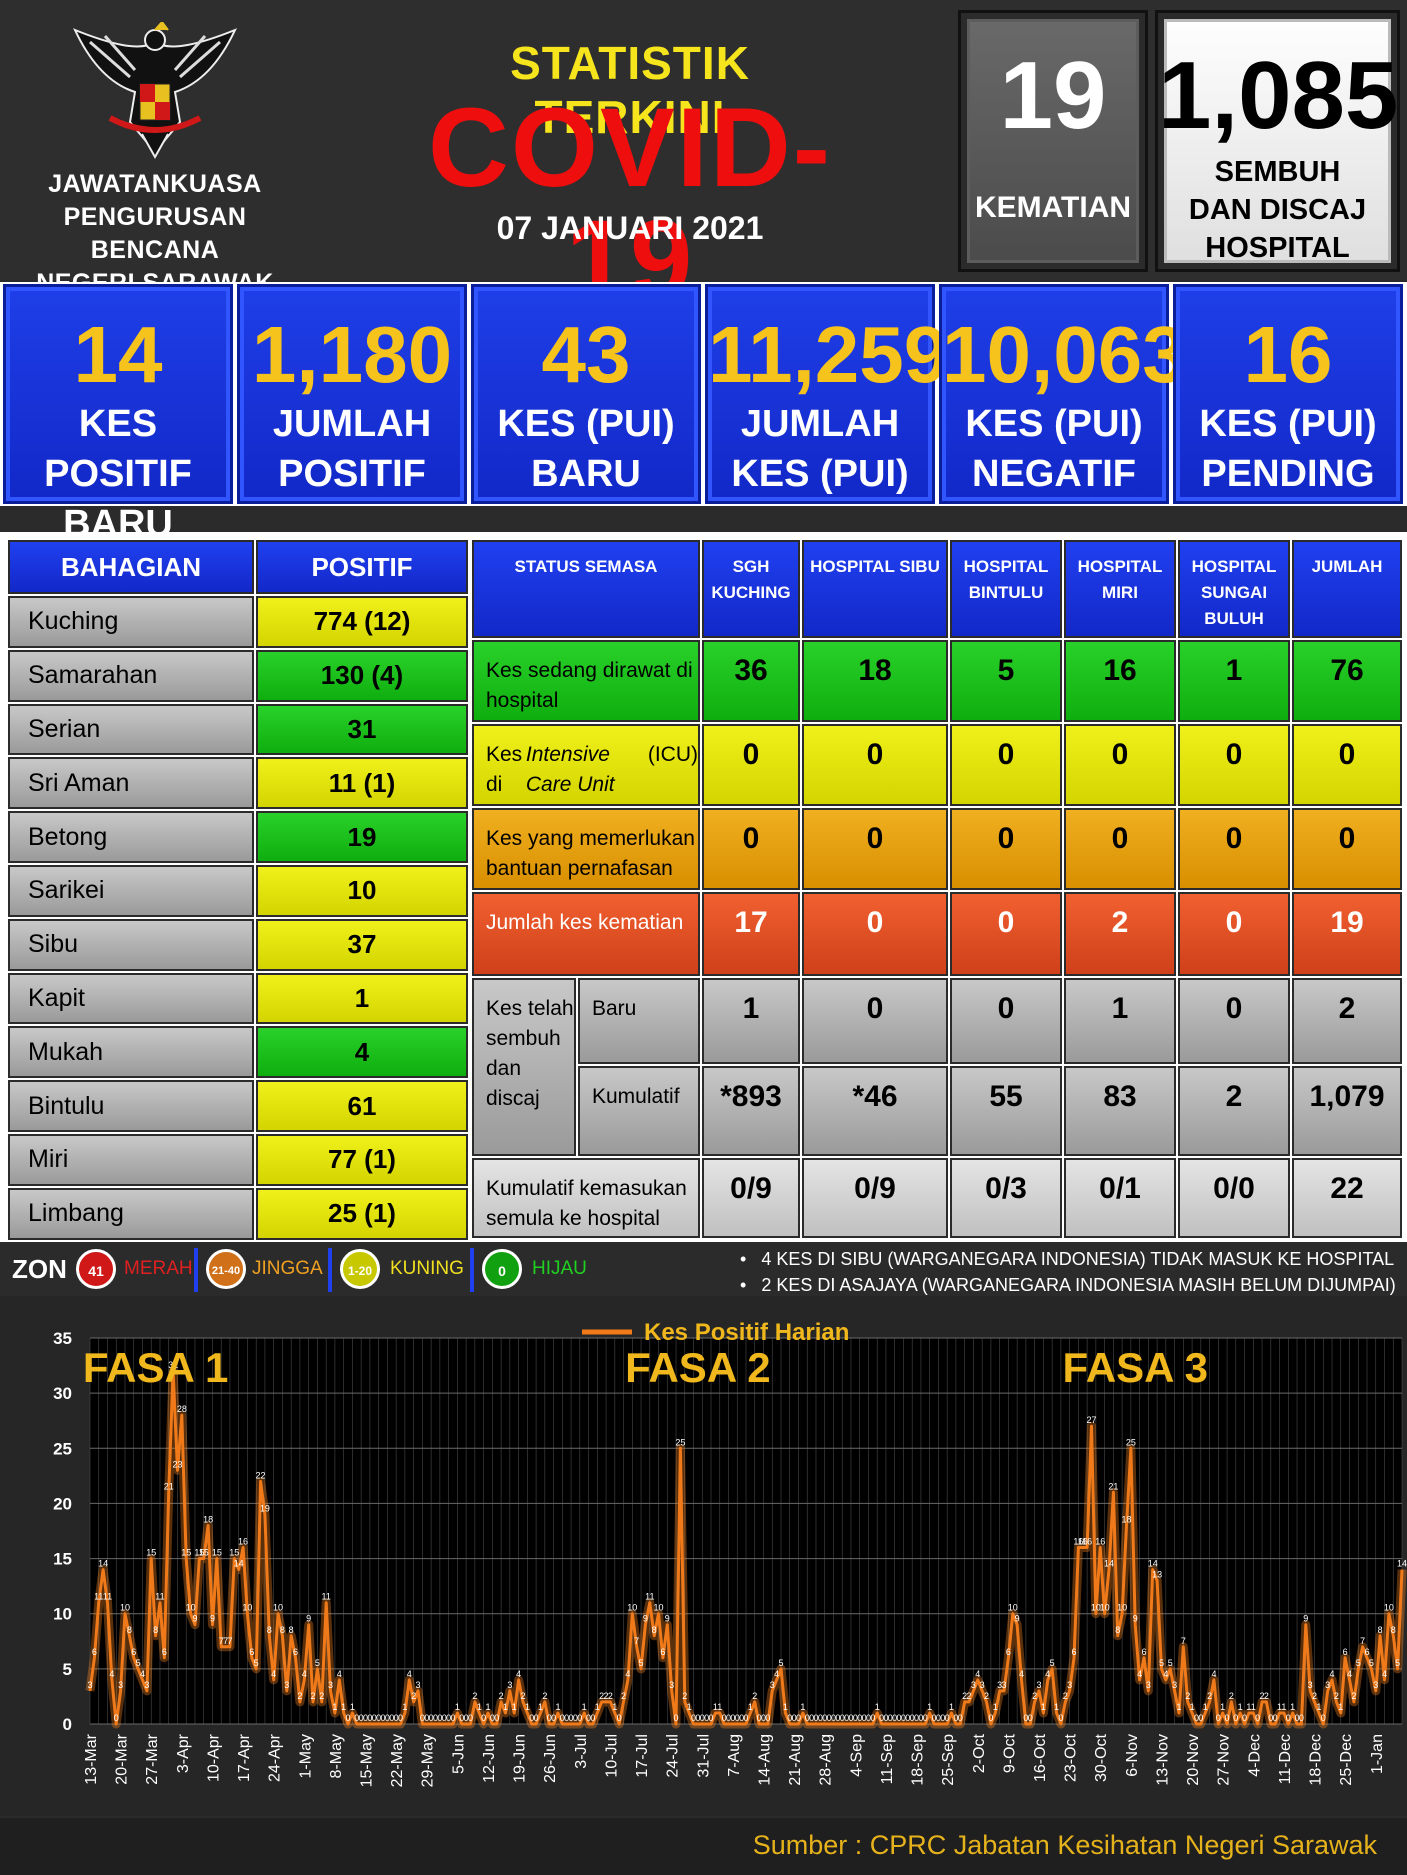 The width and height of the screenshot is (1407, 1875). Describe the element at coordinates (362, 944) in the screenshot. I see `division-positive-value: 37` at that location.